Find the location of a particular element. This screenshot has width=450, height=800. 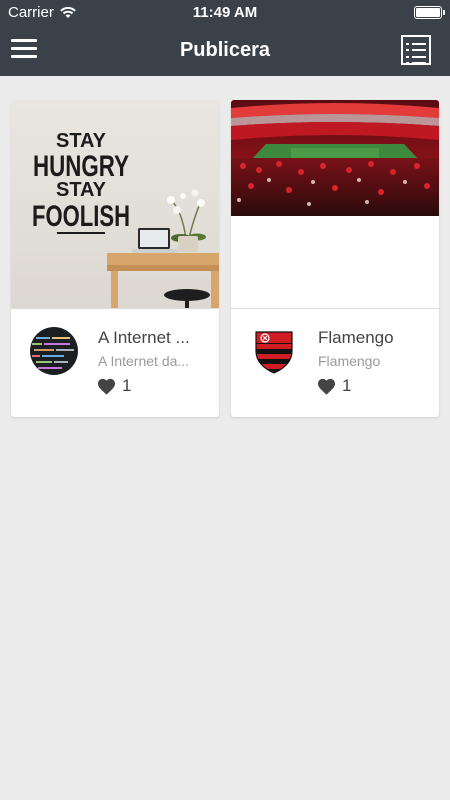

page-title: Publicera is located at coordinates (225, 50).